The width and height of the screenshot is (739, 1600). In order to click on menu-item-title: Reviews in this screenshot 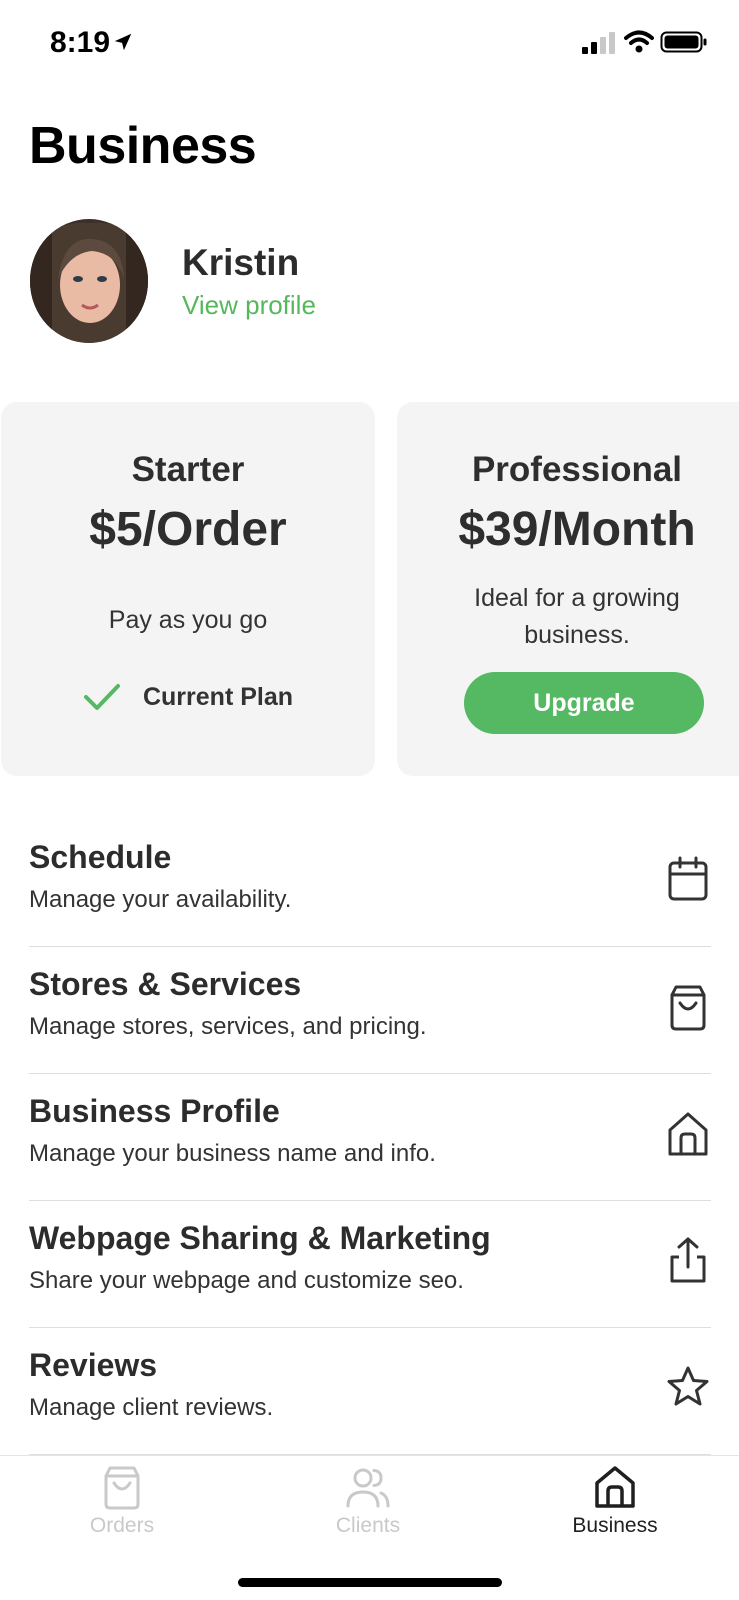, I will do `click(93, 1365)`.